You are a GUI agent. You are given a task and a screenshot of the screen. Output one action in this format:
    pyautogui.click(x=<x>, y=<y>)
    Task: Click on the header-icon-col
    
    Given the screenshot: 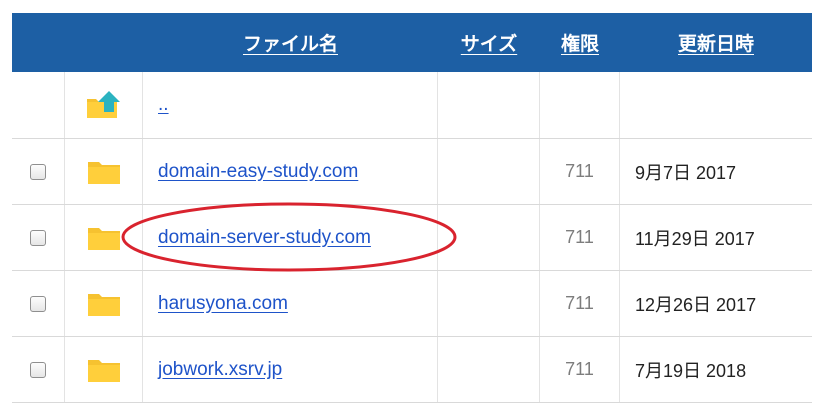 What is the action you would take?
    pyautogui.click(x=104, y=42)
    